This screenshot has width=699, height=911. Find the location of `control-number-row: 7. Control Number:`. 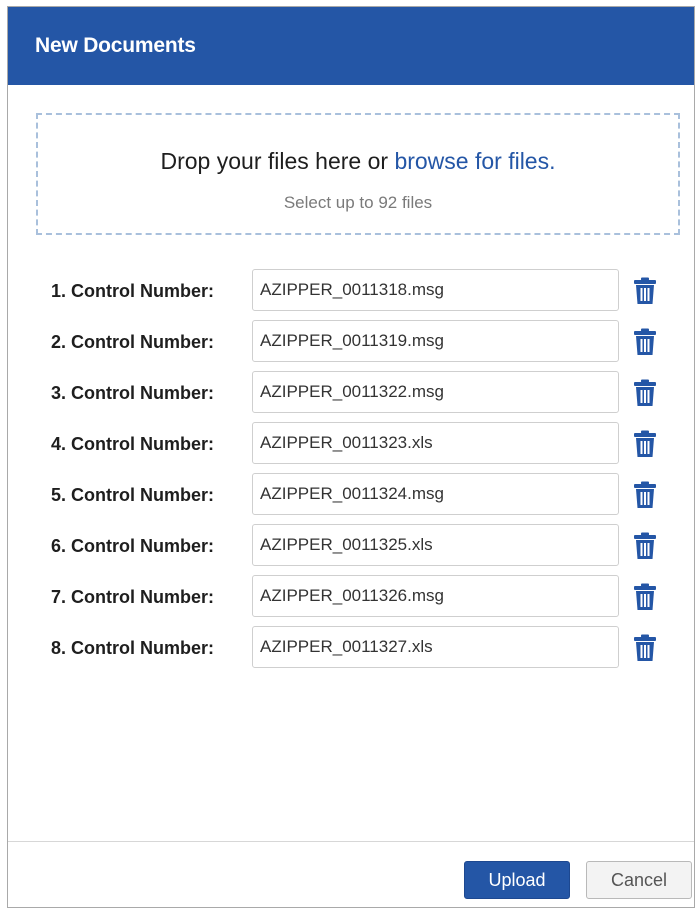

control-number-row: 7. Control Number: is located at coordinates (351, 597).